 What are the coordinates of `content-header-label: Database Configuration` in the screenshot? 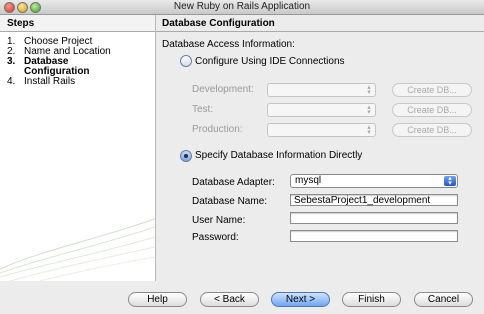 It's located at (218, 23).